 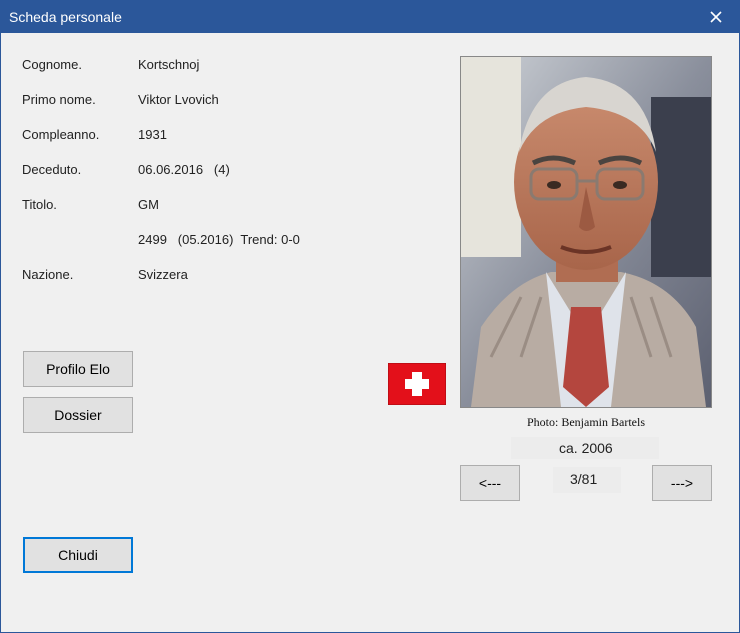 I want to click on nation-label: Nazione., so click(x=48, y=274).